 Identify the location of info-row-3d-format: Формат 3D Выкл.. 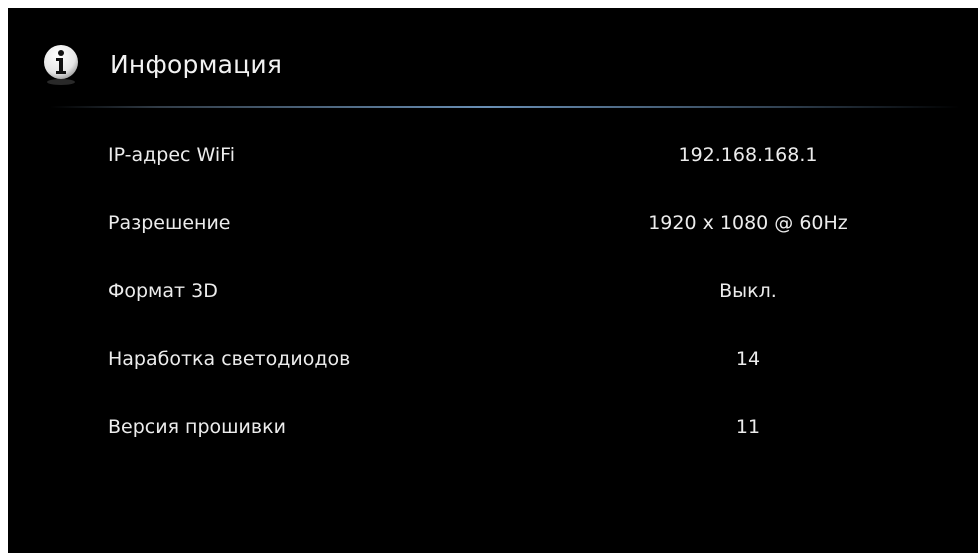
(493, 296).